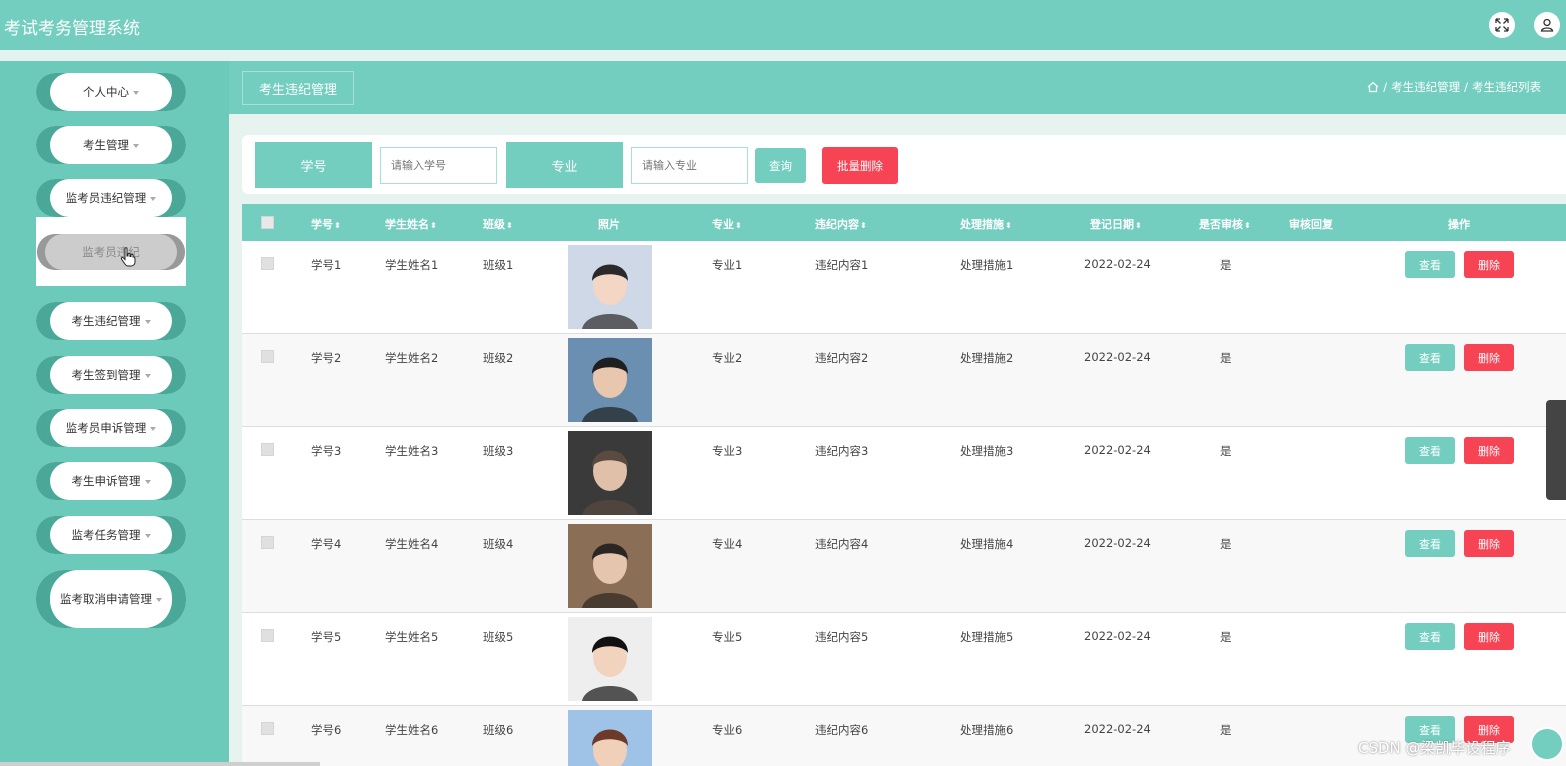 This screenshot has height=766, width=1566. I want to click on table-row: 学号3 学生姓名3 班级3 专业3 违纪内容3 处理措施3 2022-02-24 是 查看 删除, so click(904, 473).